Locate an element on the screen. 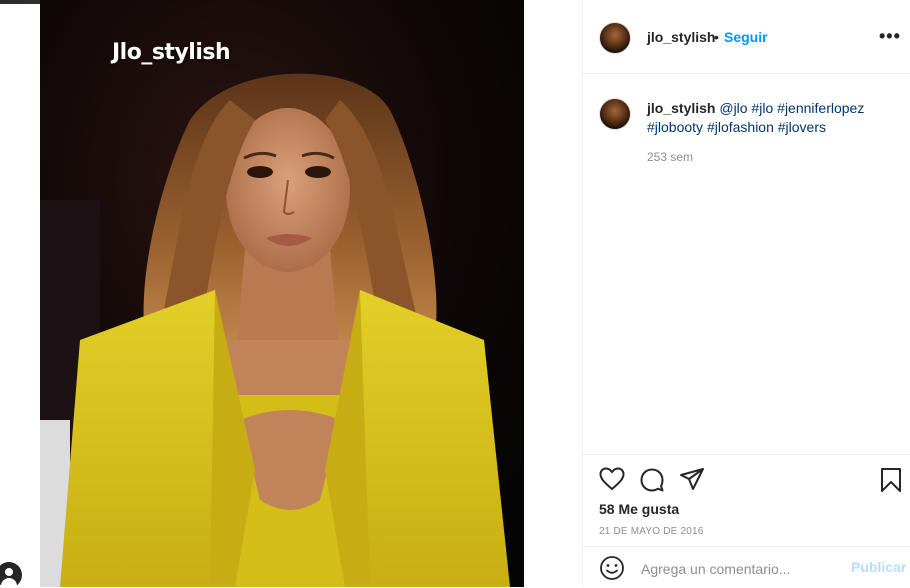  header-username: jlo_stylish is located at coordinates (681, 37).